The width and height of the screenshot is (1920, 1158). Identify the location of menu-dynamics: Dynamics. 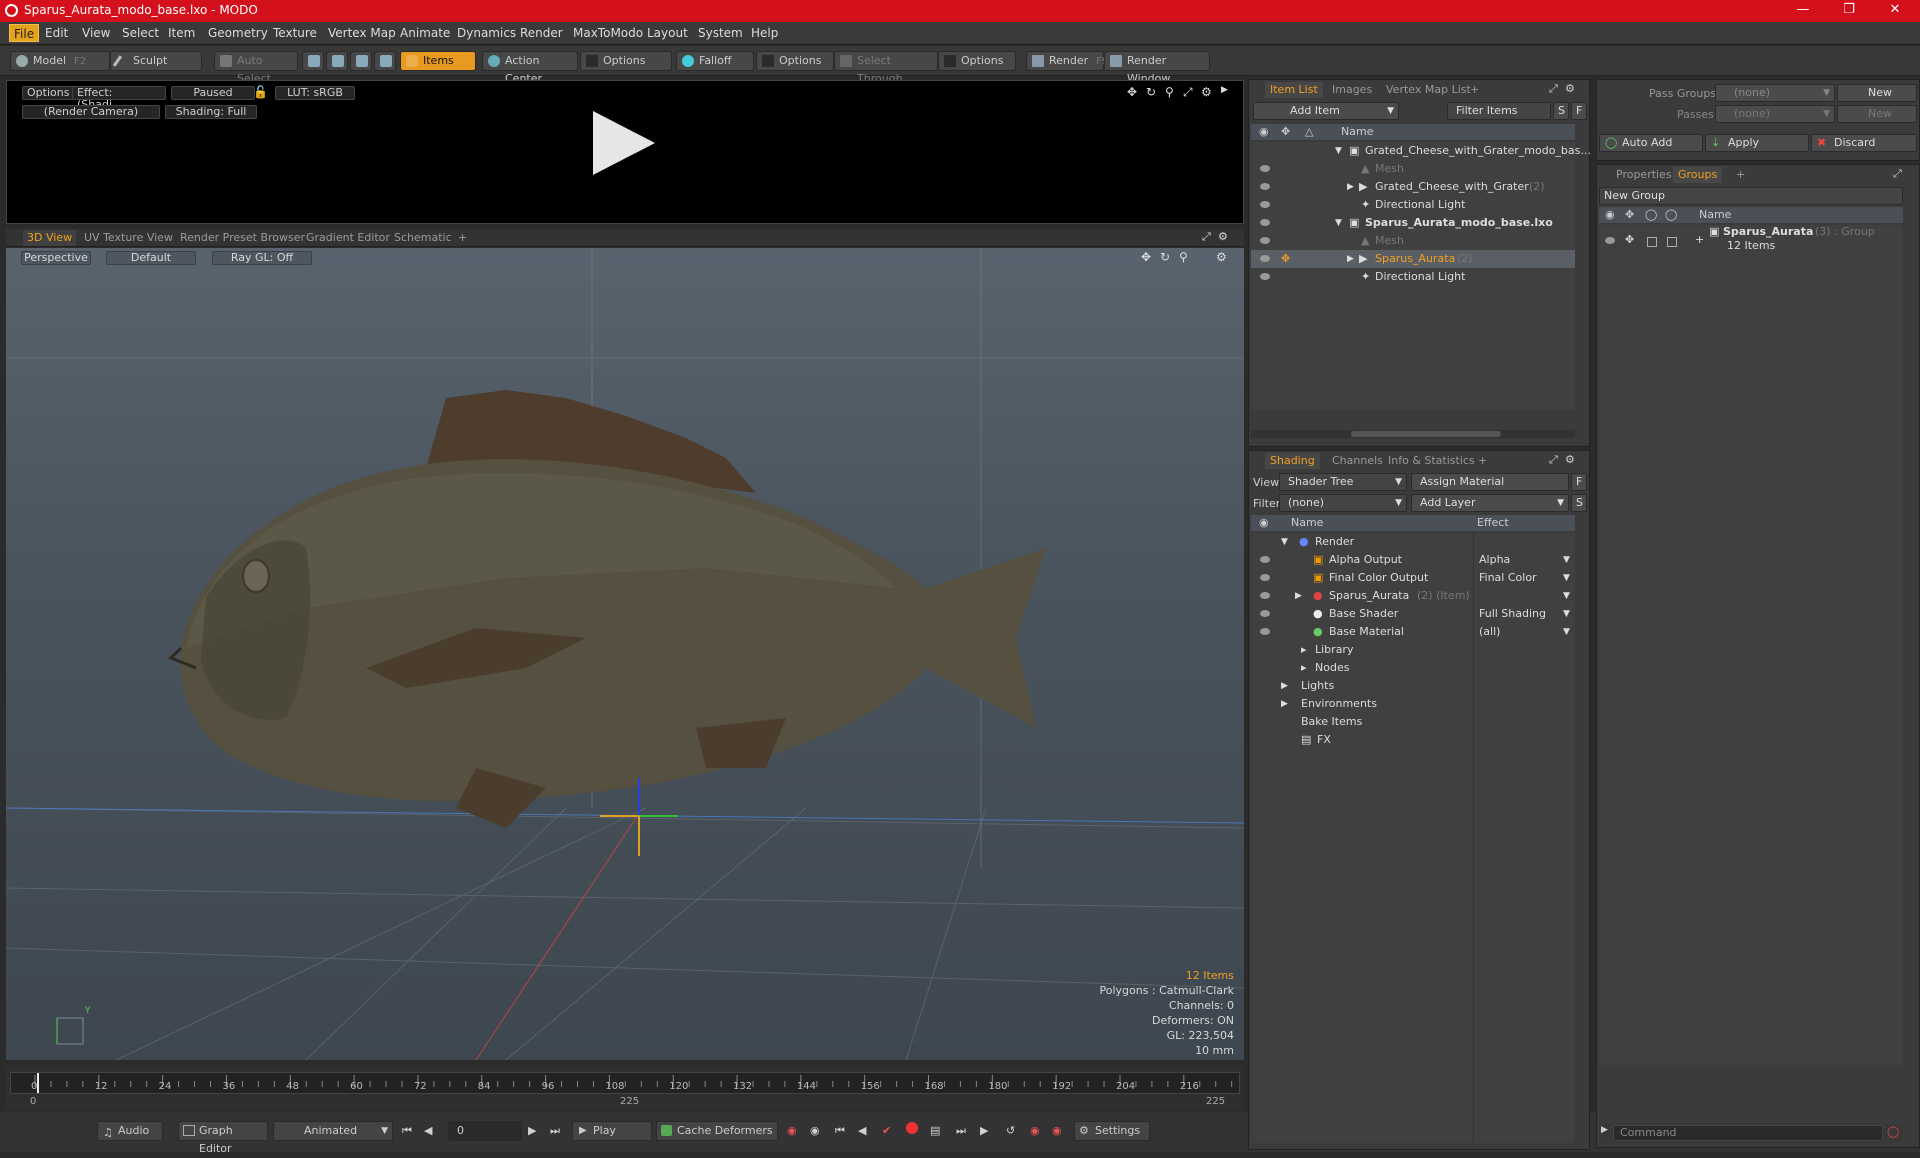
(486, 33).